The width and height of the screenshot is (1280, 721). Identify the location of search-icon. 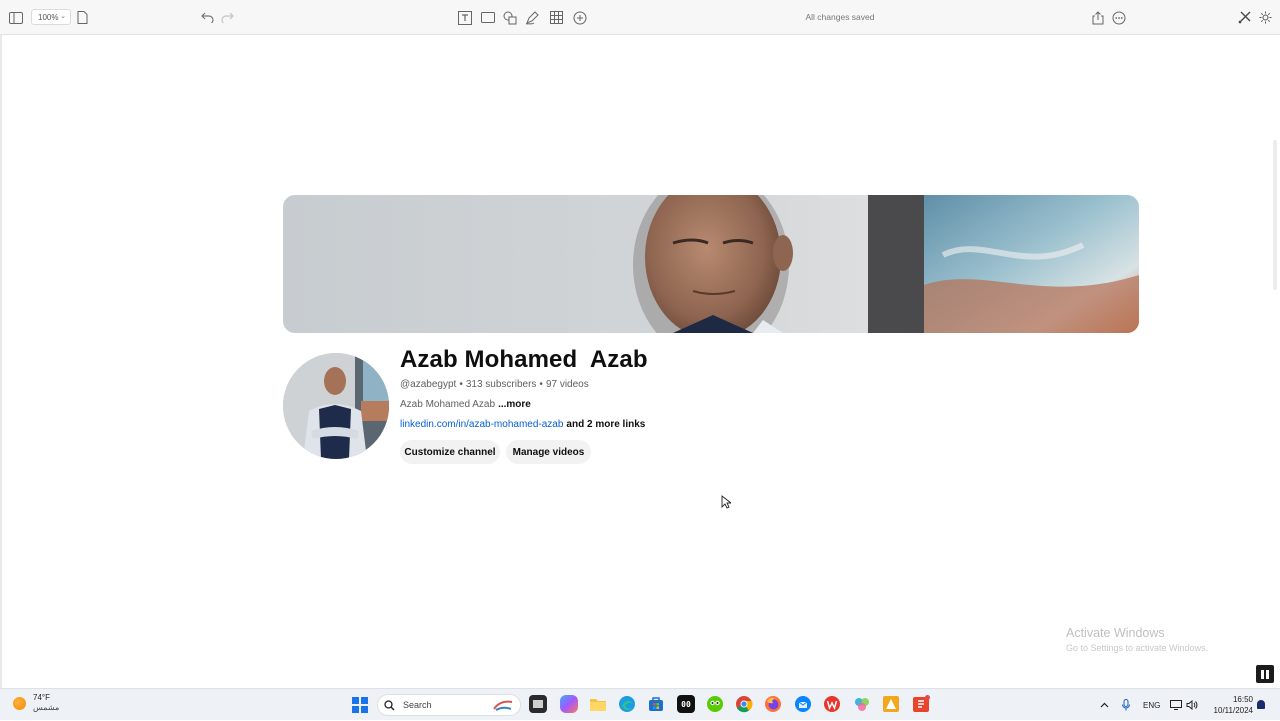
(389, 704).